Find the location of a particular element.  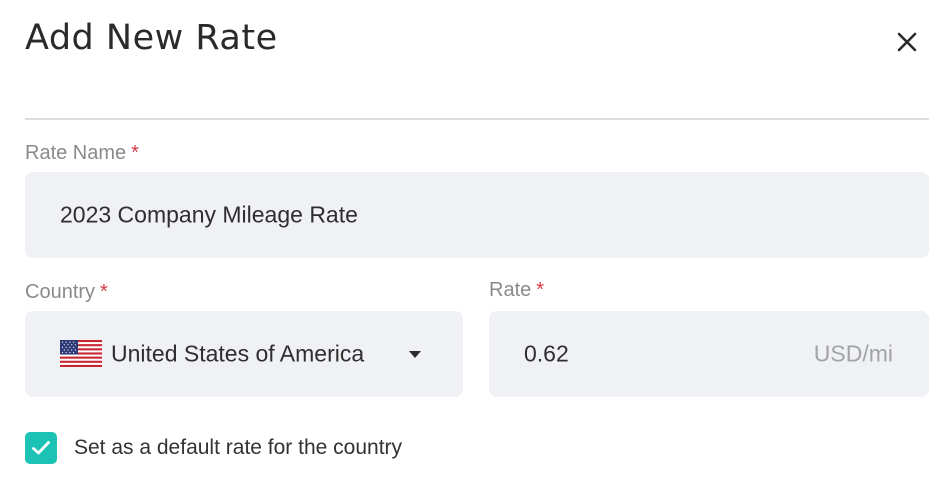

close-icon is located at coordinates (907, 42).